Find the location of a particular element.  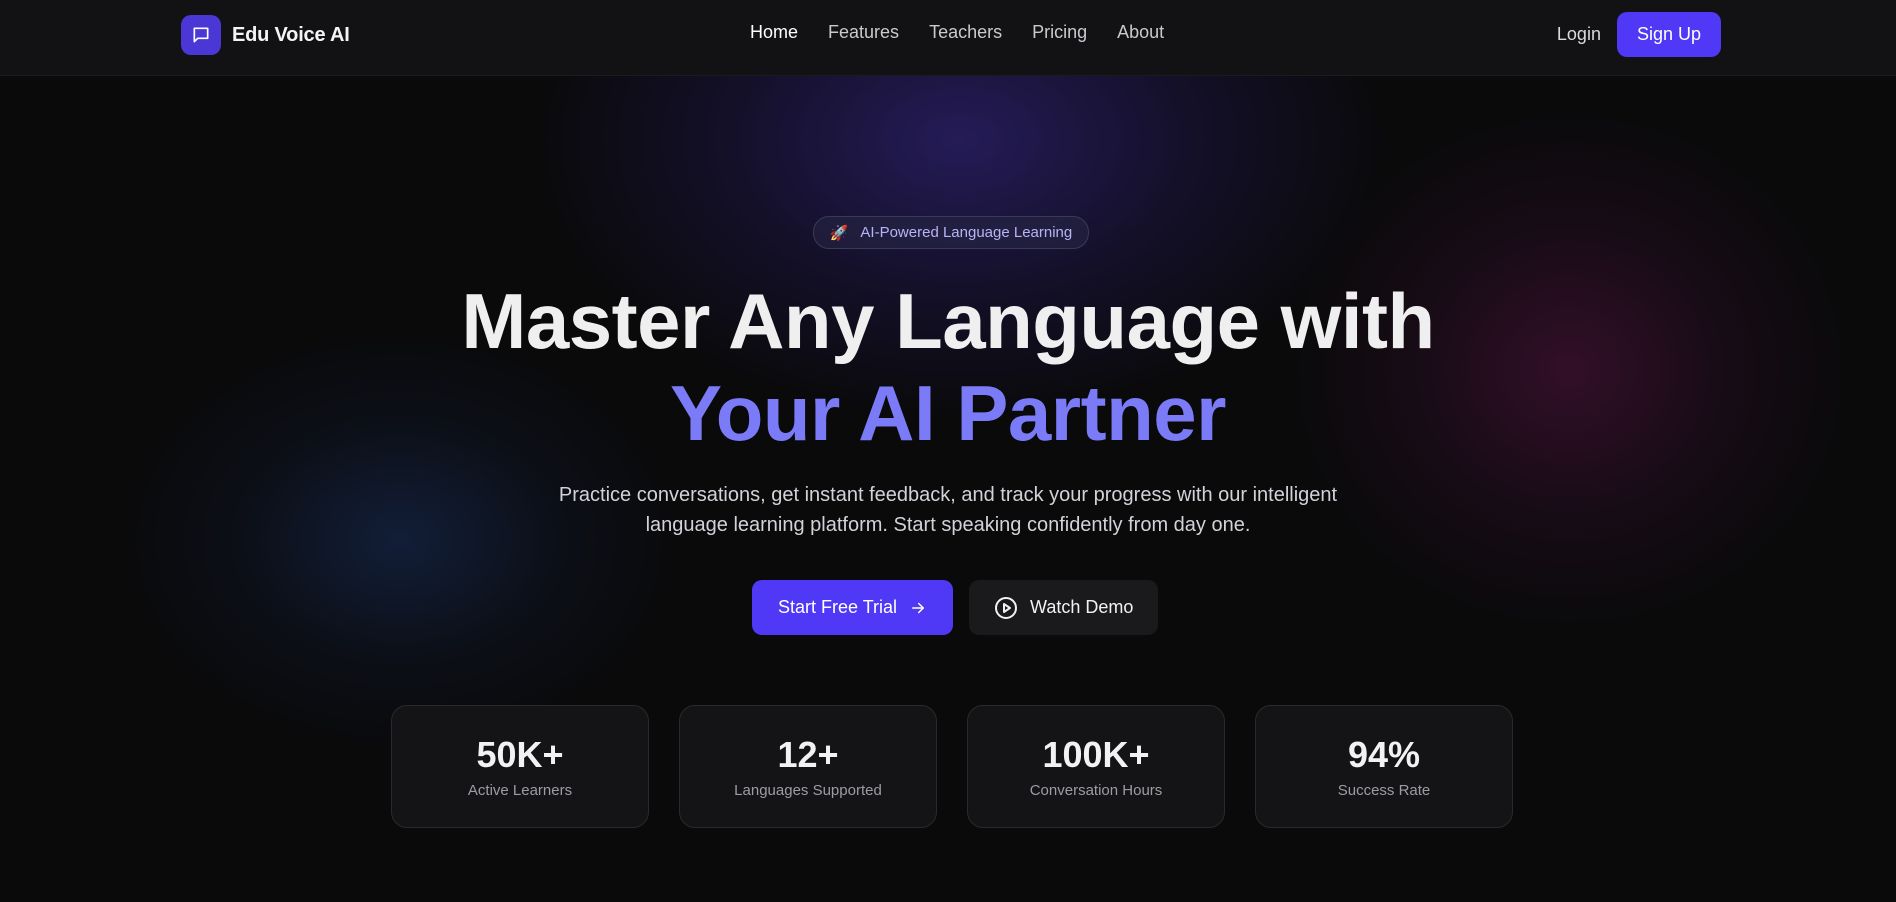

stat-card: 94% Success Rate is located at coordinates (1384, 766).